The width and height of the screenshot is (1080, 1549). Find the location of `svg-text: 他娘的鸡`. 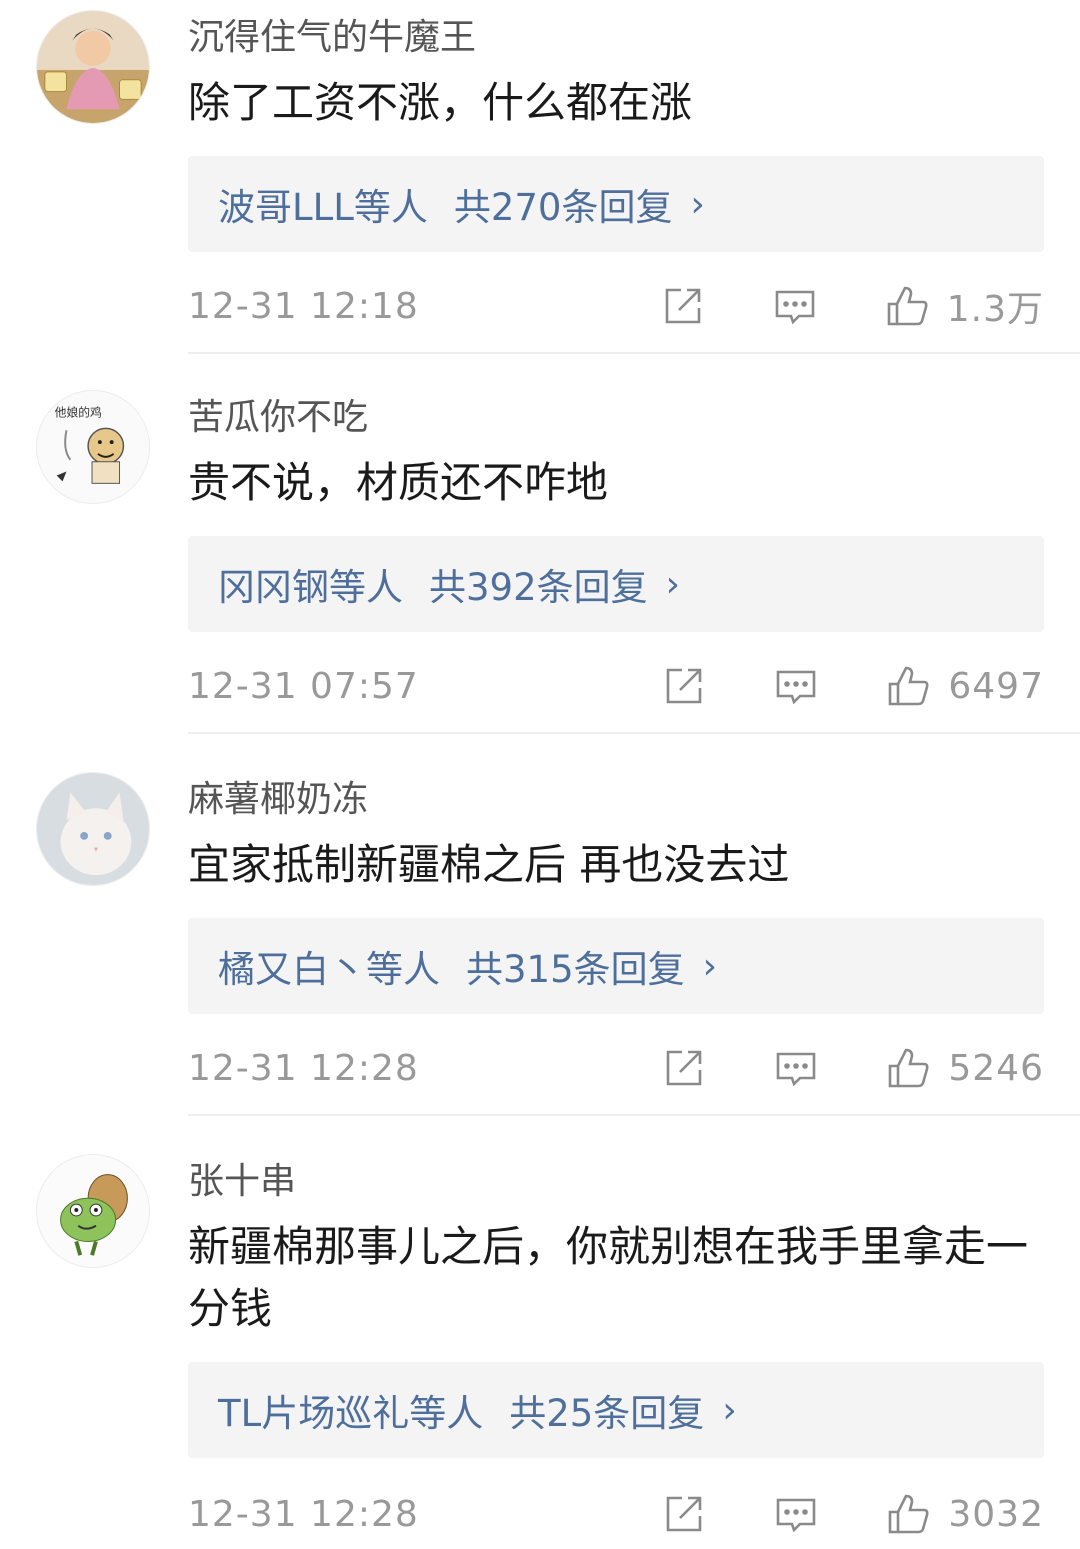

svg-text: 他娘的鸡 is located at coordinates (78, 413).